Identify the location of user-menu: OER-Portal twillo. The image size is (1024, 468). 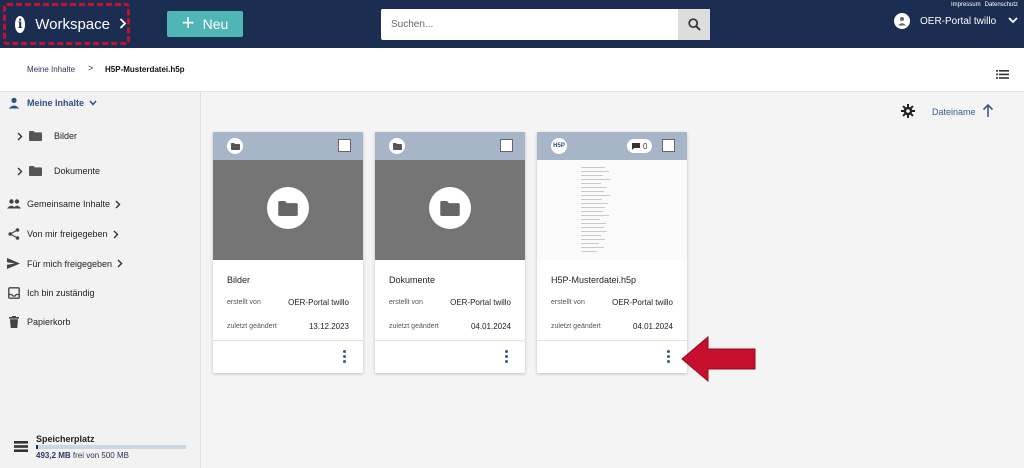
(956, 21).